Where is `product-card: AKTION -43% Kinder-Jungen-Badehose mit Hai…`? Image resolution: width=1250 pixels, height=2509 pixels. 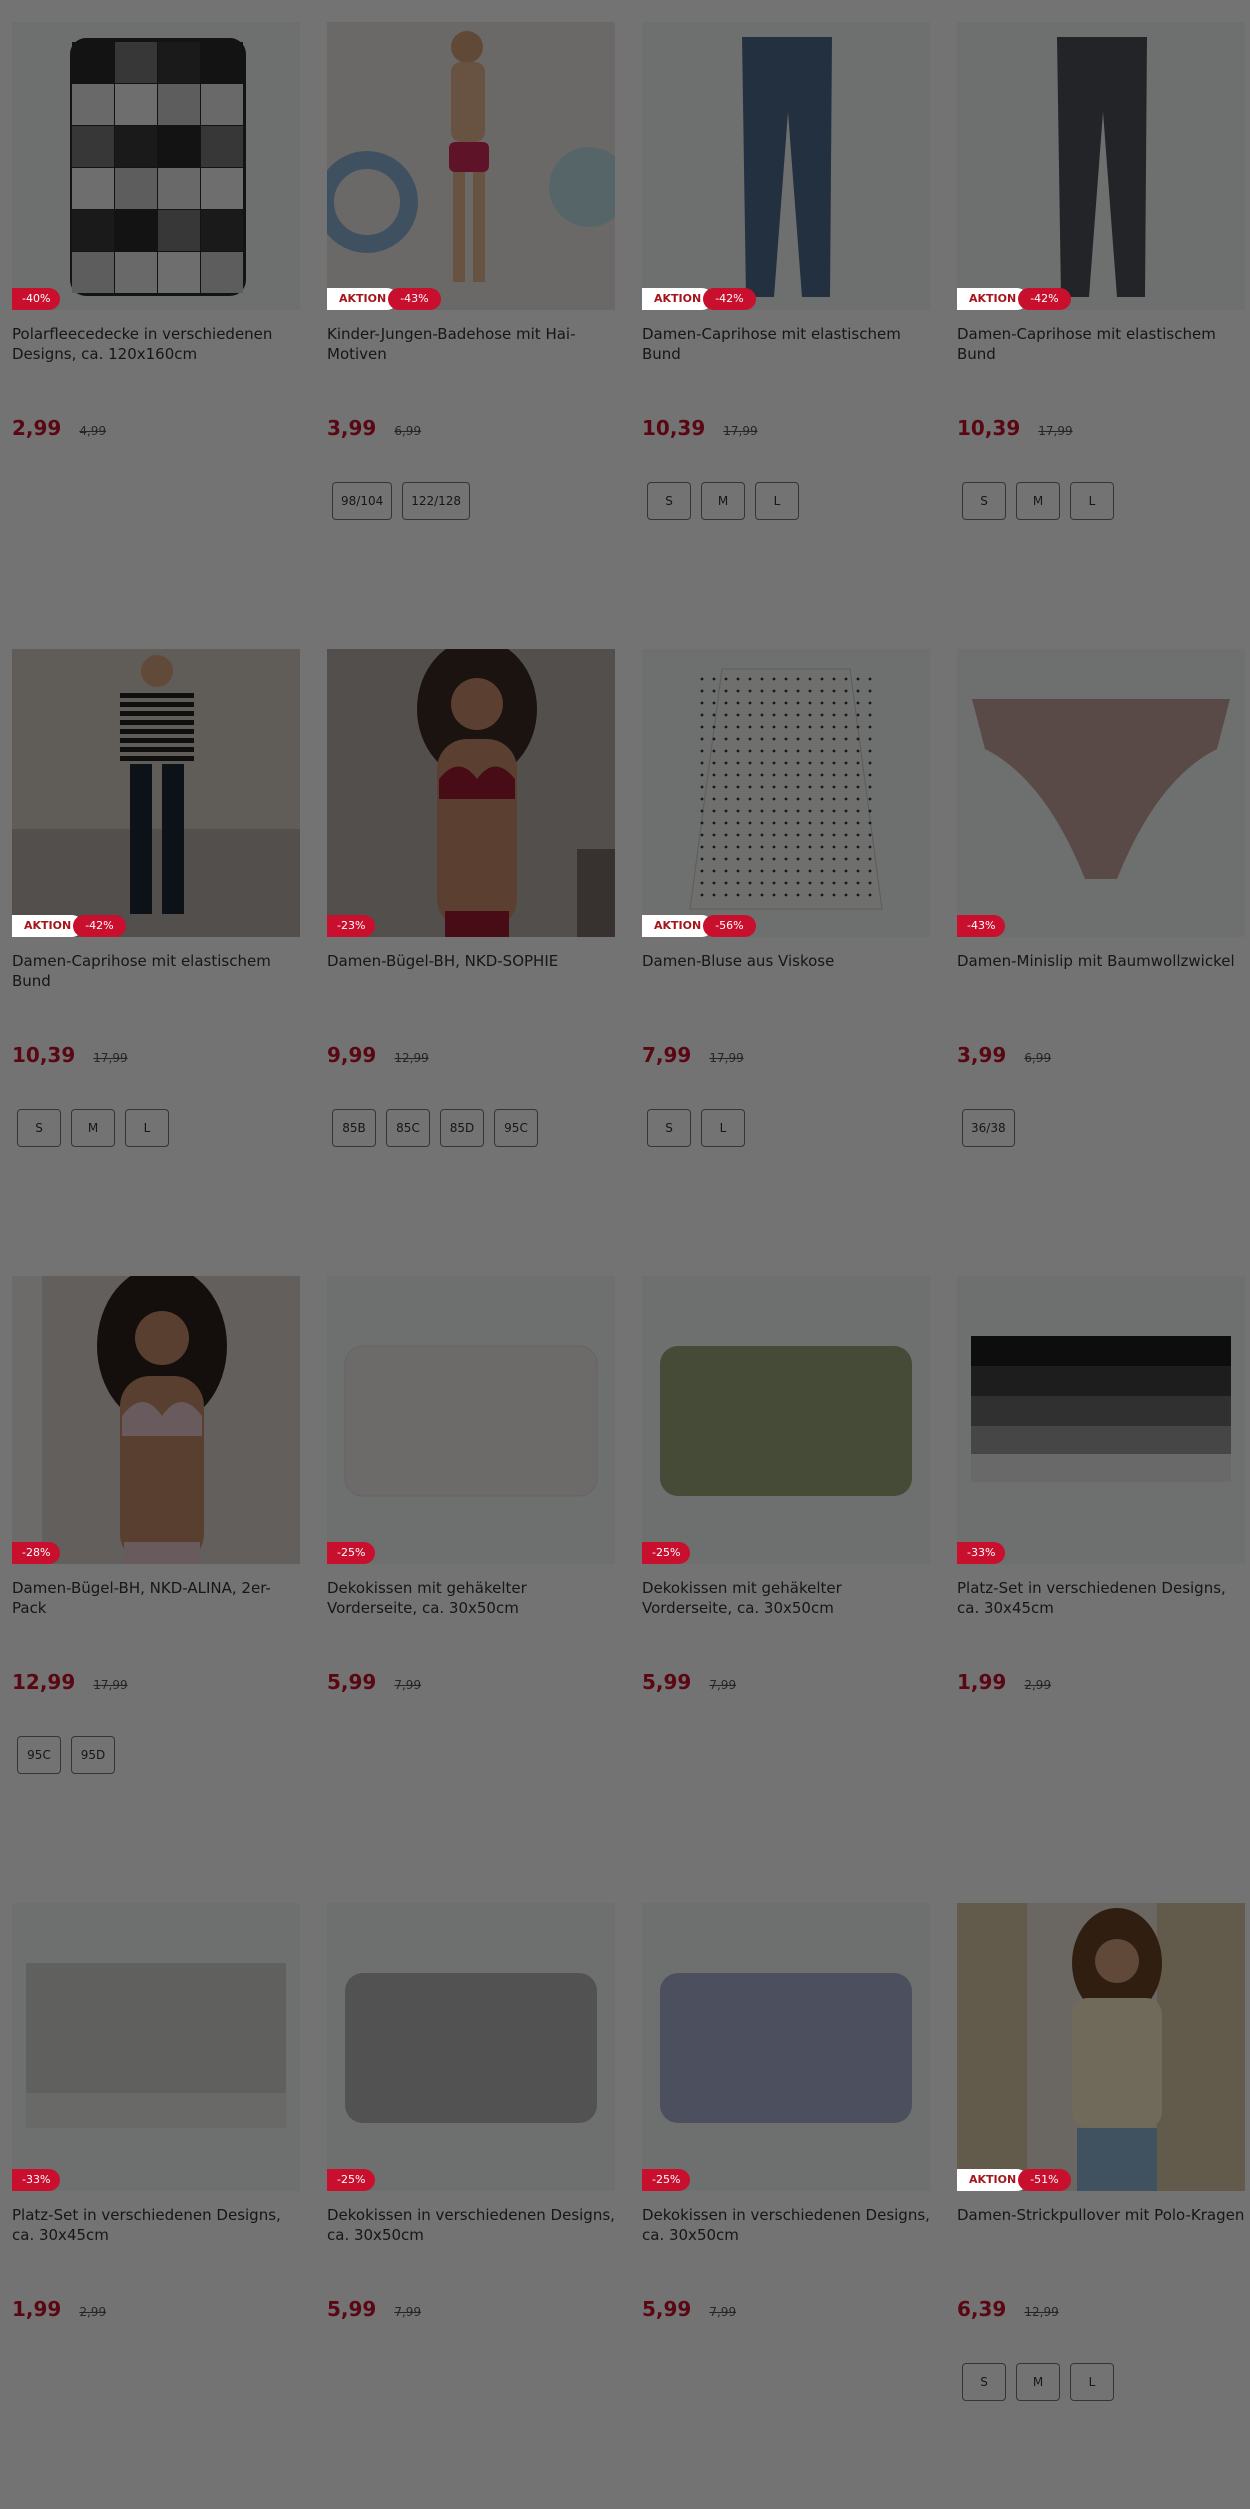 product-card: AKTION -43% Kinder-Jungen-Badehose mit Hai… is located at coordinates (471, 322).